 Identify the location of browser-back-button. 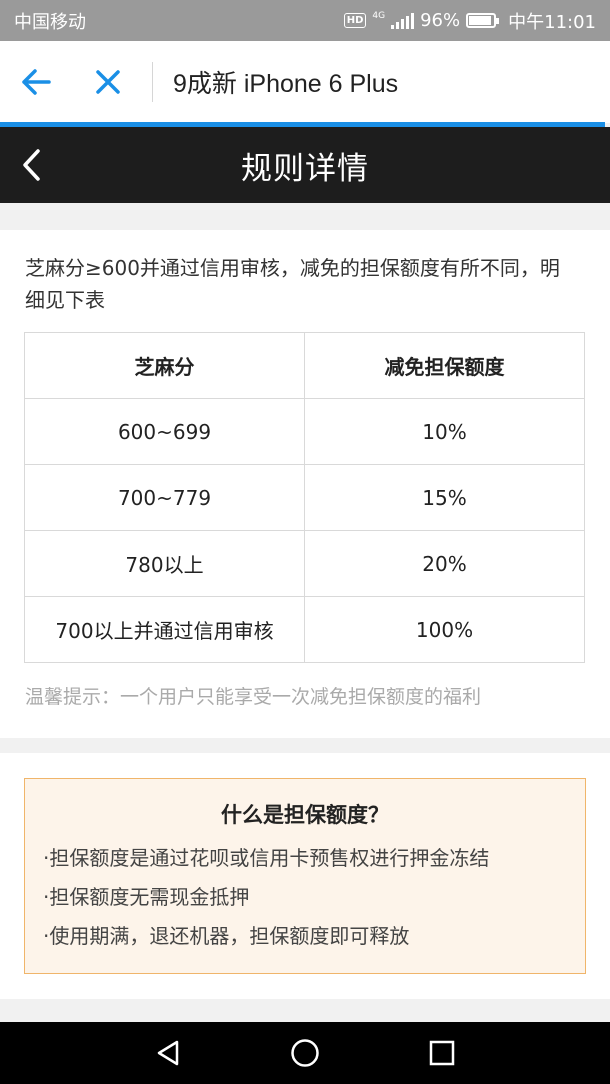
(36, 82).